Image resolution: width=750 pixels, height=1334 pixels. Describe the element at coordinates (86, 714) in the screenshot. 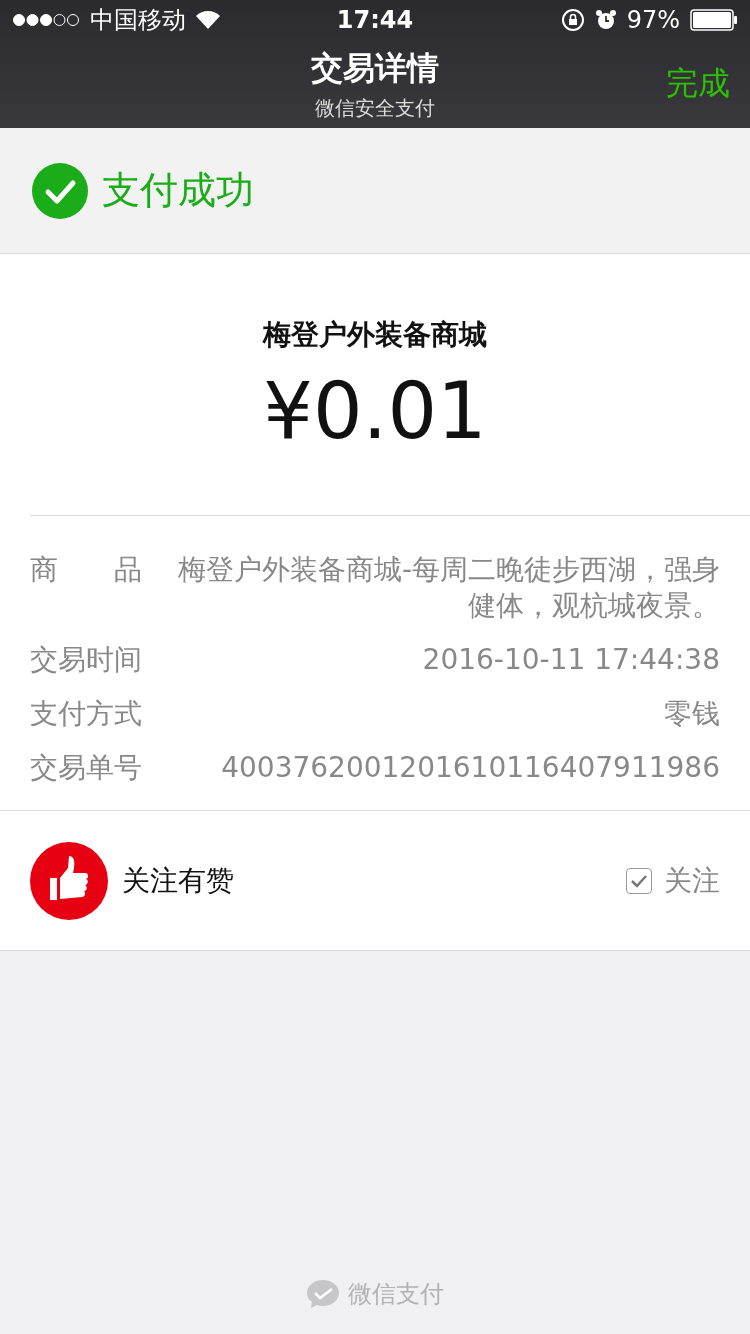

I see `detail-label: 支付方式` at that location.